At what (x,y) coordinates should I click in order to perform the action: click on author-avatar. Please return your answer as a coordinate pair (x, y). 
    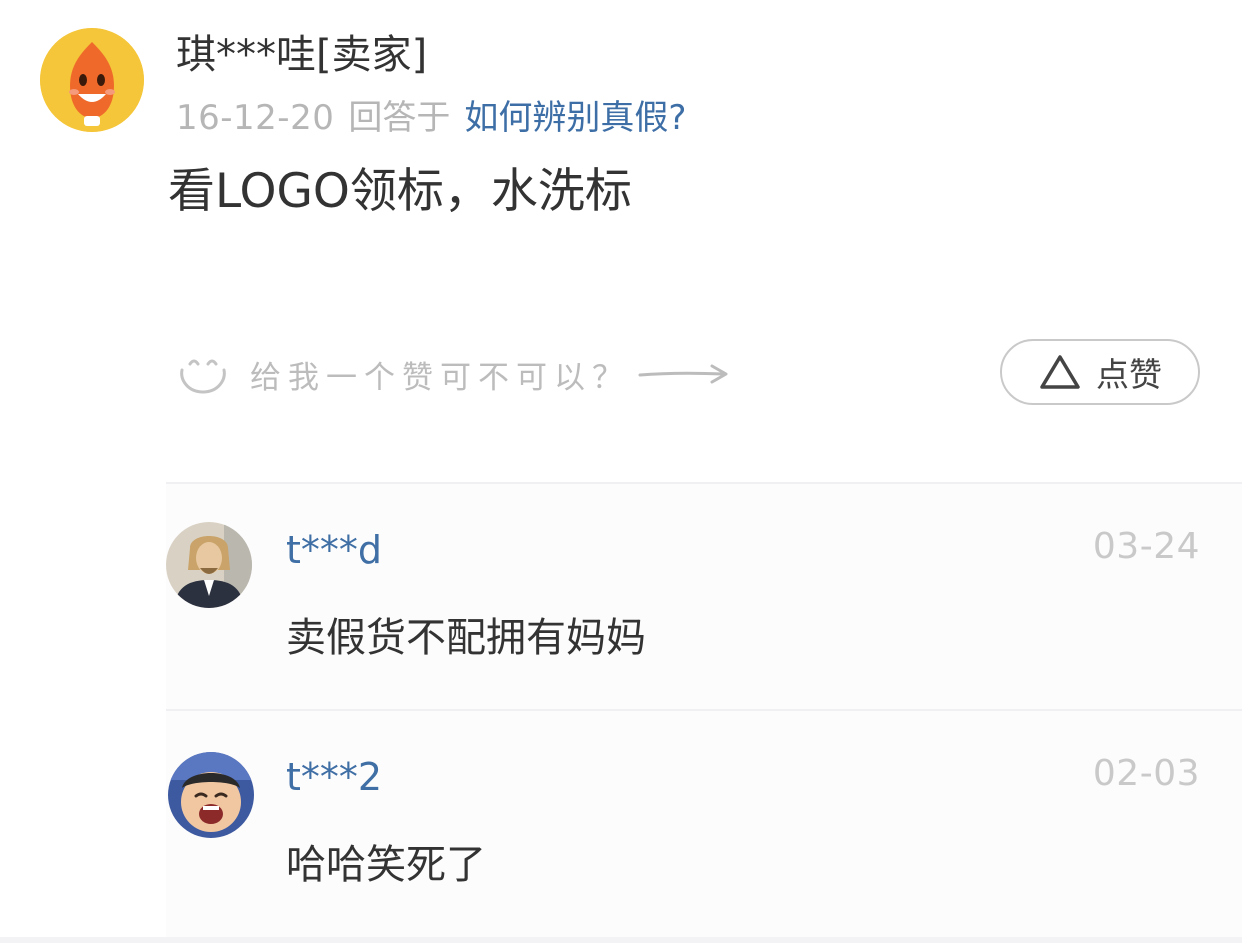
    Looking at the image, I should click on (92, 80).